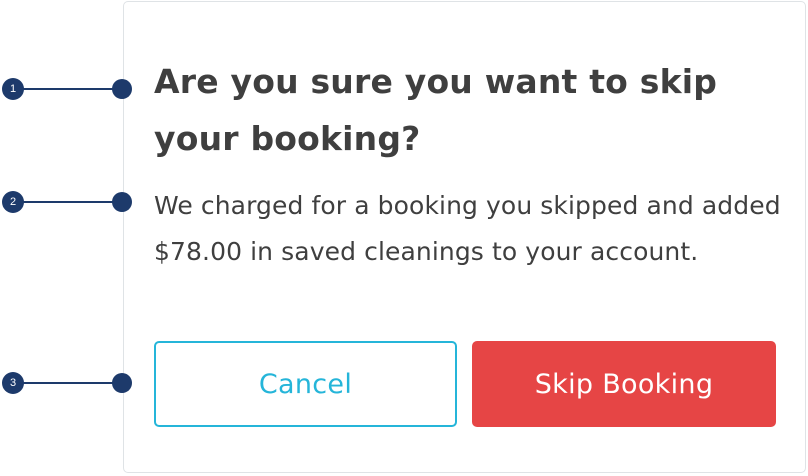 This screenshot has height=476, width=808. I want to click on annotation-marker-1: 1, so click(67, 89).